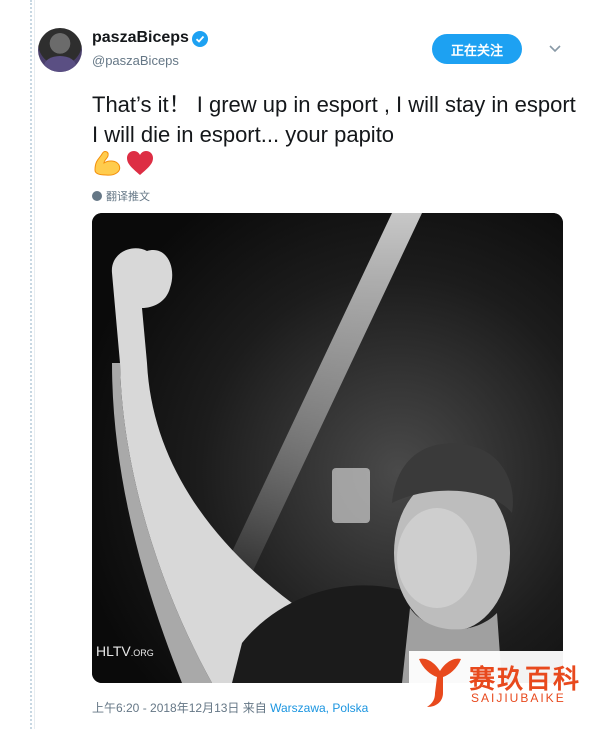 The width and height of the screenshot is (600, 729). I want to click on translate-tweet-link: 翻译推文, so click(121, 196).